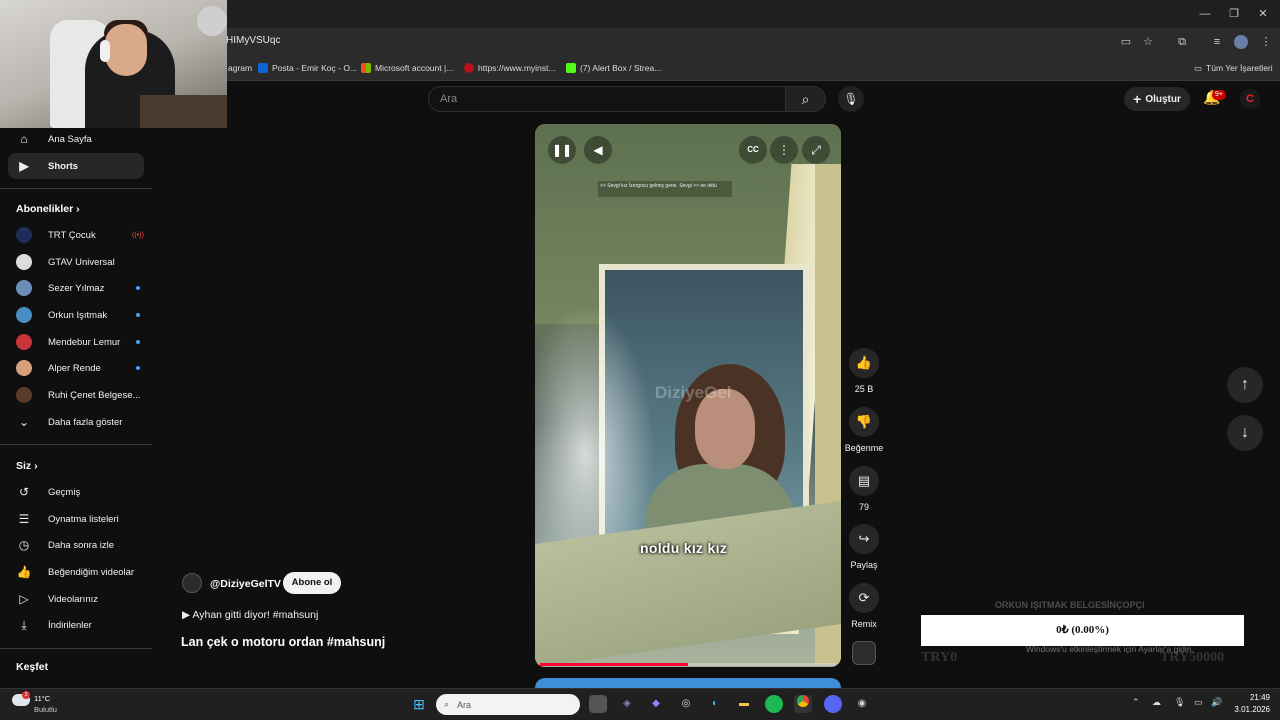  I want to click on create-button: + Oluştur, so click(1157, 99).